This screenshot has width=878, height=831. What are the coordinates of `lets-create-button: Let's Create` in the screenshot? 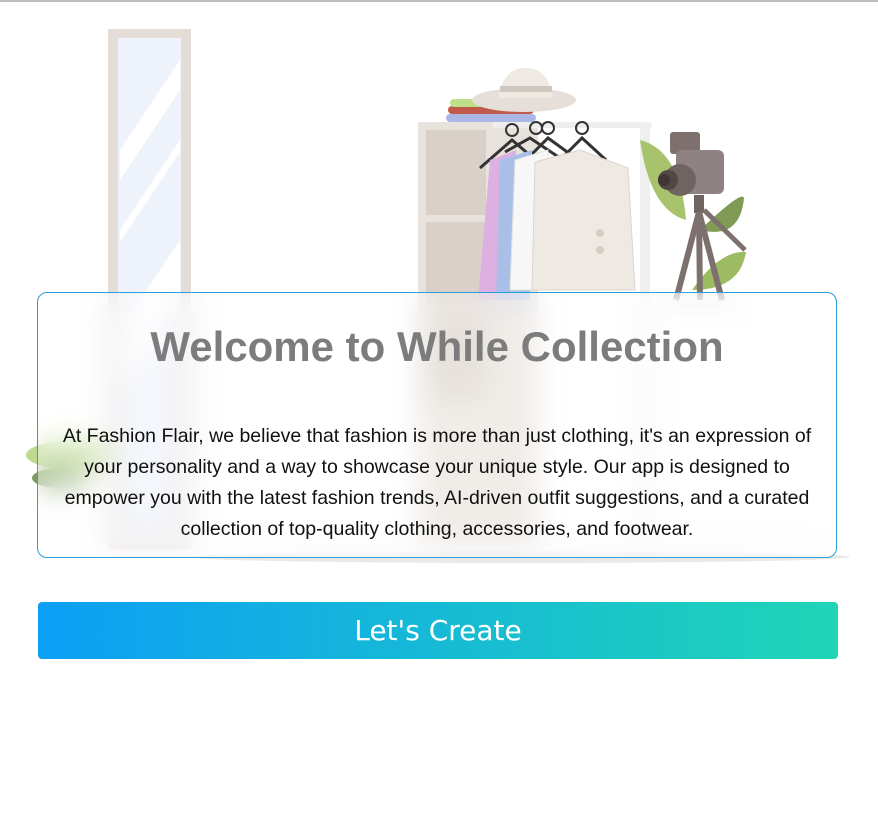 It's located at (438, 630).